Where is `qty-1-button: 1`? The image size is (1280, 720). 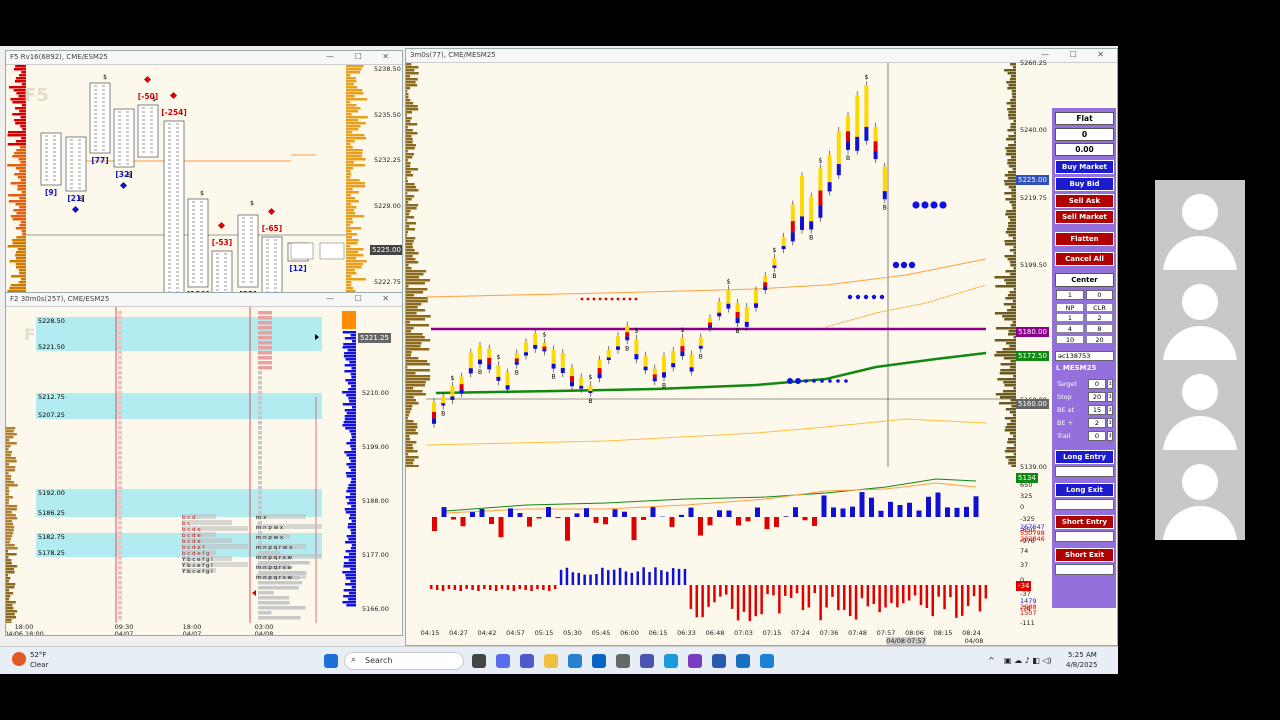
qty-1-button: 1 is located at coordinates (1070, 317).